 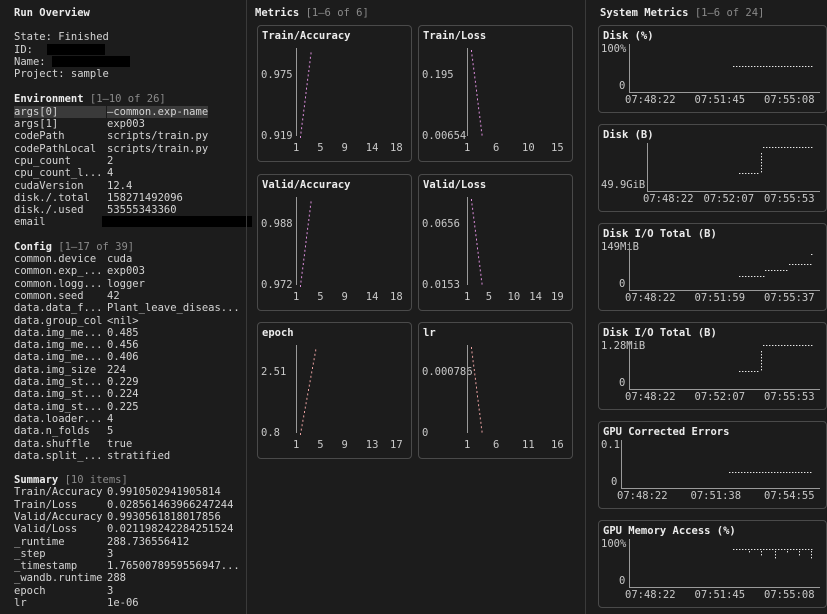 What do you see at coordinates (129, 136) in the screenshot?
I see `environment-row: codePath scripts/train.py` at bounding box center [129, 136].